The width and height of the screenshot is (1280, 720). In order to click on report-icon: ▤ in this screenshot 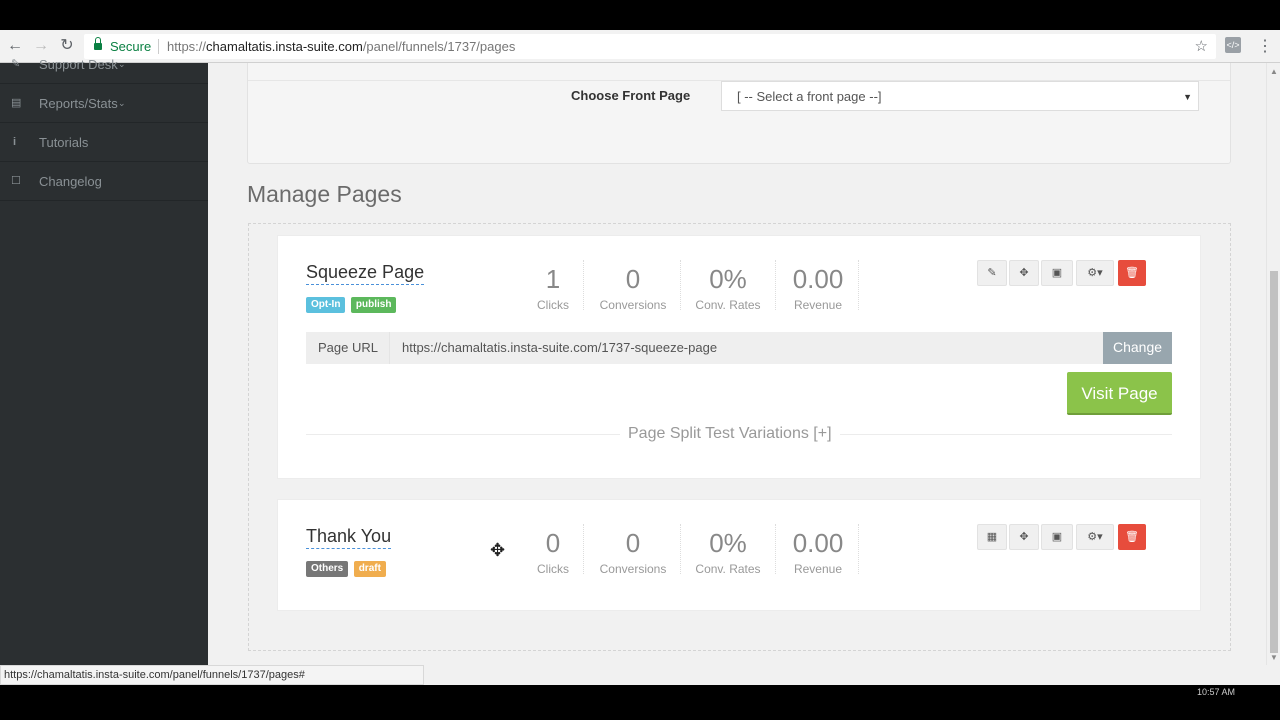, I will do `click(16, 103)`.